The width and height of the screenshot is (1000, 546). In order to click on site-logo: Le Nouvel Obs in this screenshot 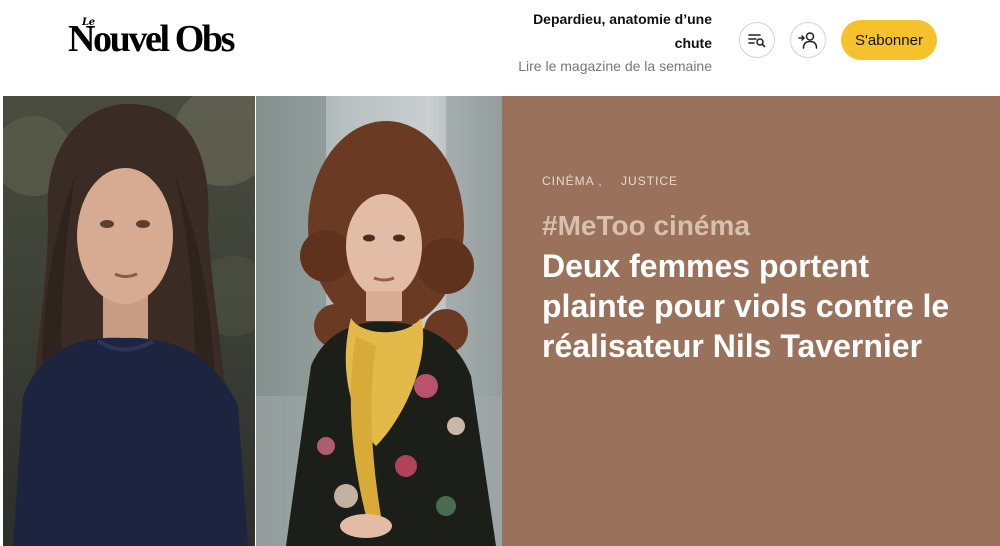, I will do `click(166, 37)`.